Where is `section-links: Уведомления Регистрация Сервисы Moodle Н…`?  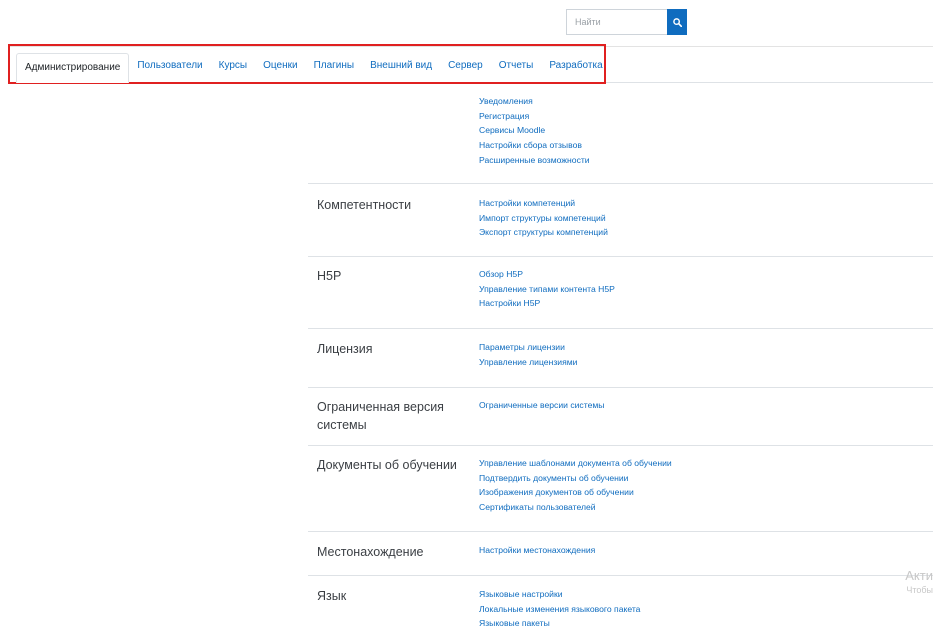
section-links: Уведомления Регистрация Сервисы Moodle Н… is located at coordinates (534, 131).